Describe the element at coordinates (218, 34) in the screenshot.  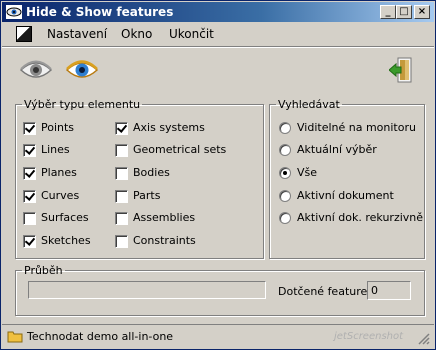
I see `menu-bar: Nastavení Okno Ukončit` at that location.